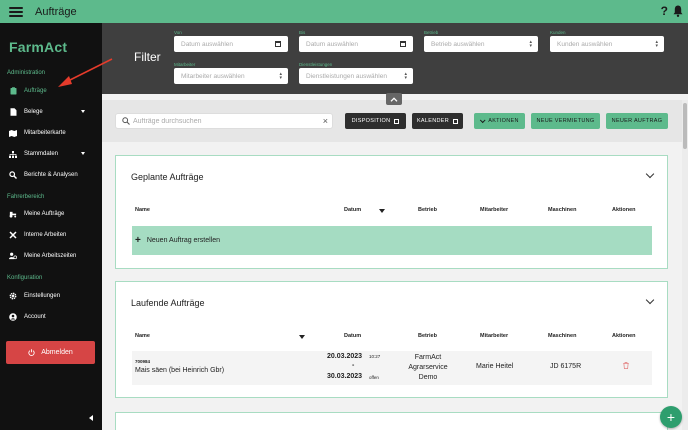  I want to click on user-clock-icon, so click(13, 256).